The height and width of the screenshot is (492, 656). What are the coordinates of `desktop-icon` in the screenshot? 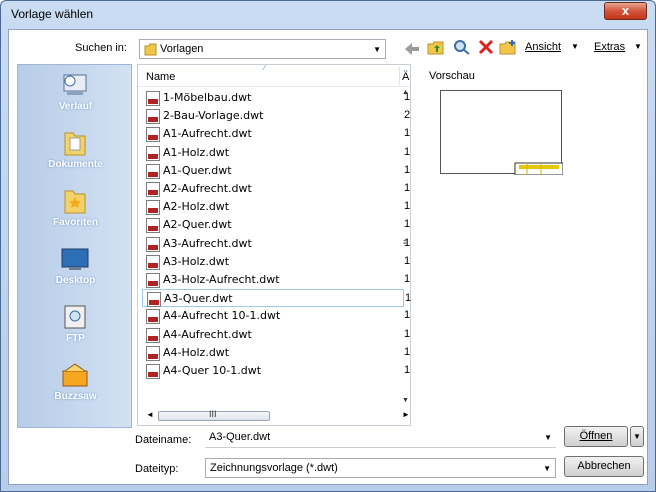 It's located at (75, 259).